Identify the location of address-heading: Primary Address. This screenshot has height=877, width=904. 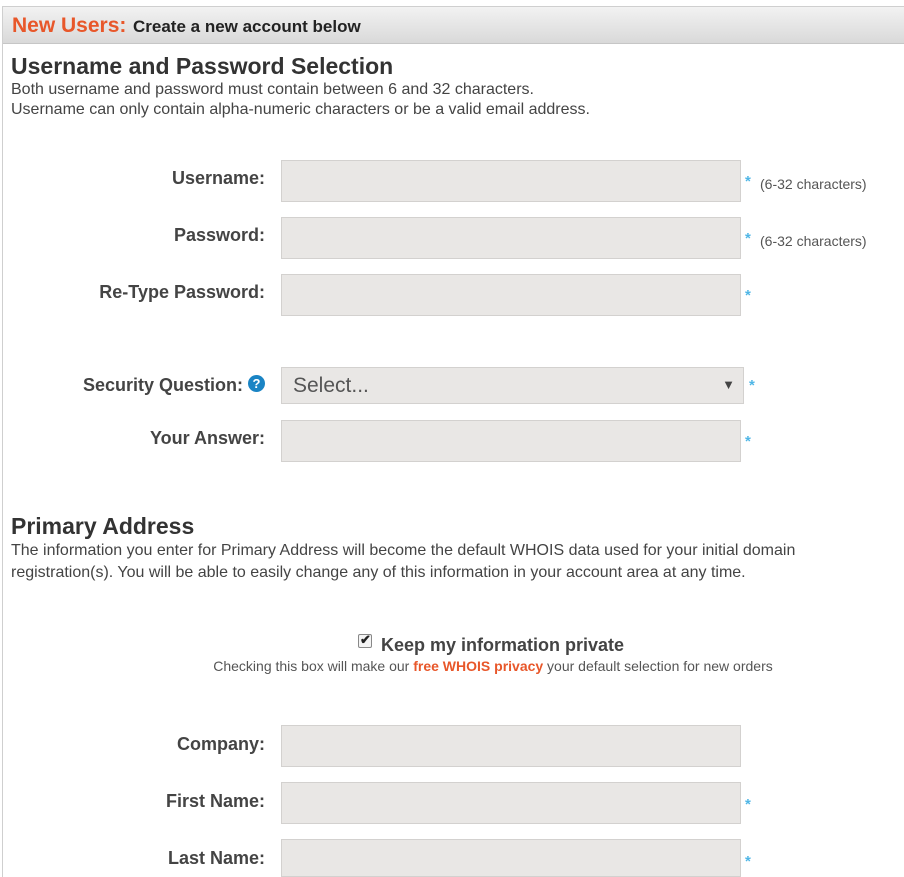
(103, 526).